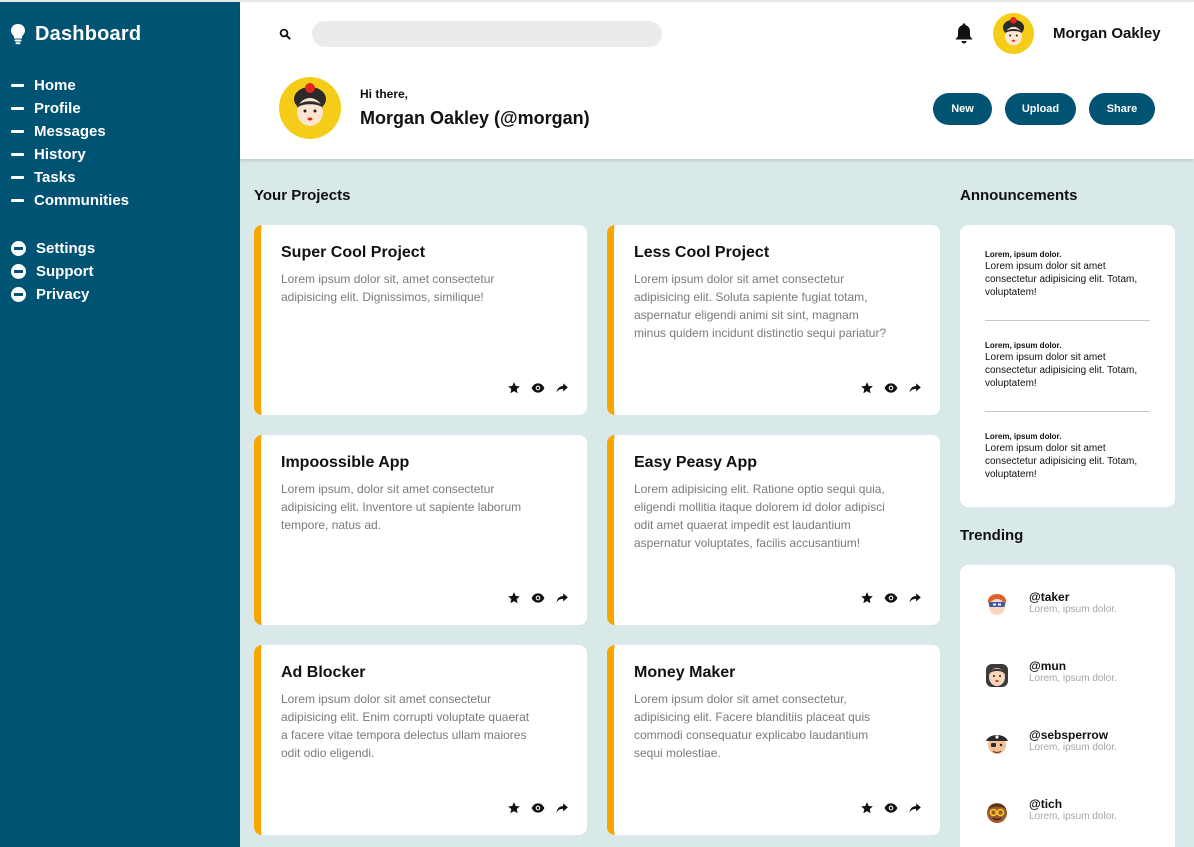 This screenshot has width=1194, height=847. I want to click on trending-handle: @taker, so click(1049, 597).